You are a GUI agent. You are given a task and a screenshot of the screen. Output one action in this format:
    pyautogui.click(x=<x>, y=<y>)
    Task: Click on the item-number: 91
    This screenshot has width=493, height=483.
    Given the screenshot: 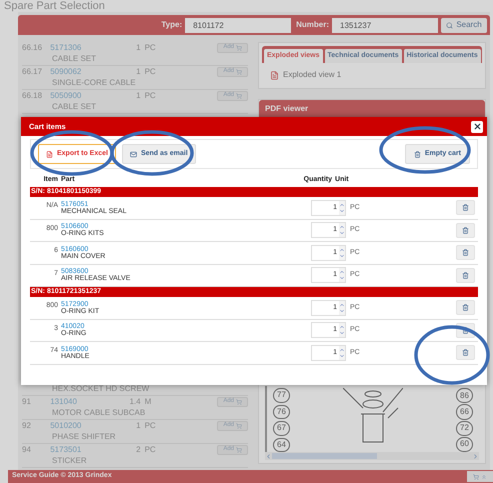 What is the action you would take?
    pyautogui.click(x=27, y=402)
    